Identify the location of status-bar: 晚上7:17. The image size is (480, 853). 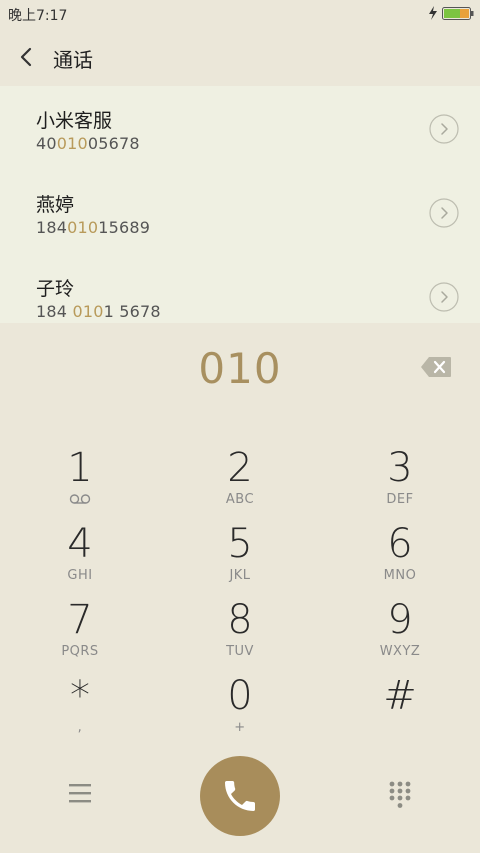
(240, 14).